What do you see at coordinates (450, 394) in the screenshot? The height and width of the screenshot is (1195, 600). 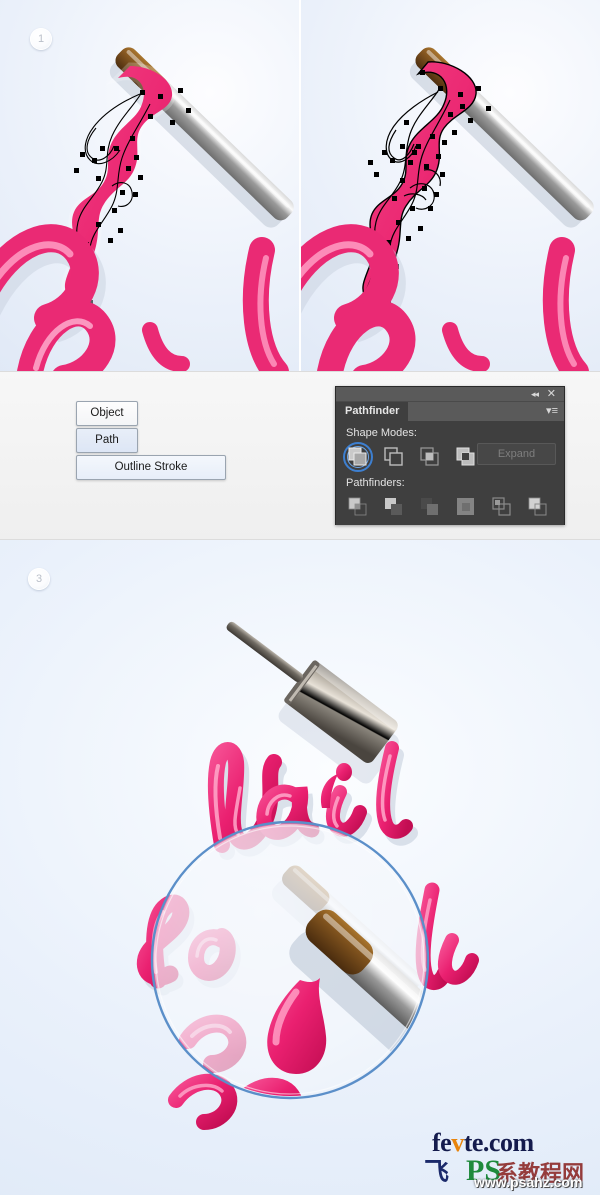 I see `pathfinder-titlebar: ◂◂ ✕` at bounding box center [450, 394].